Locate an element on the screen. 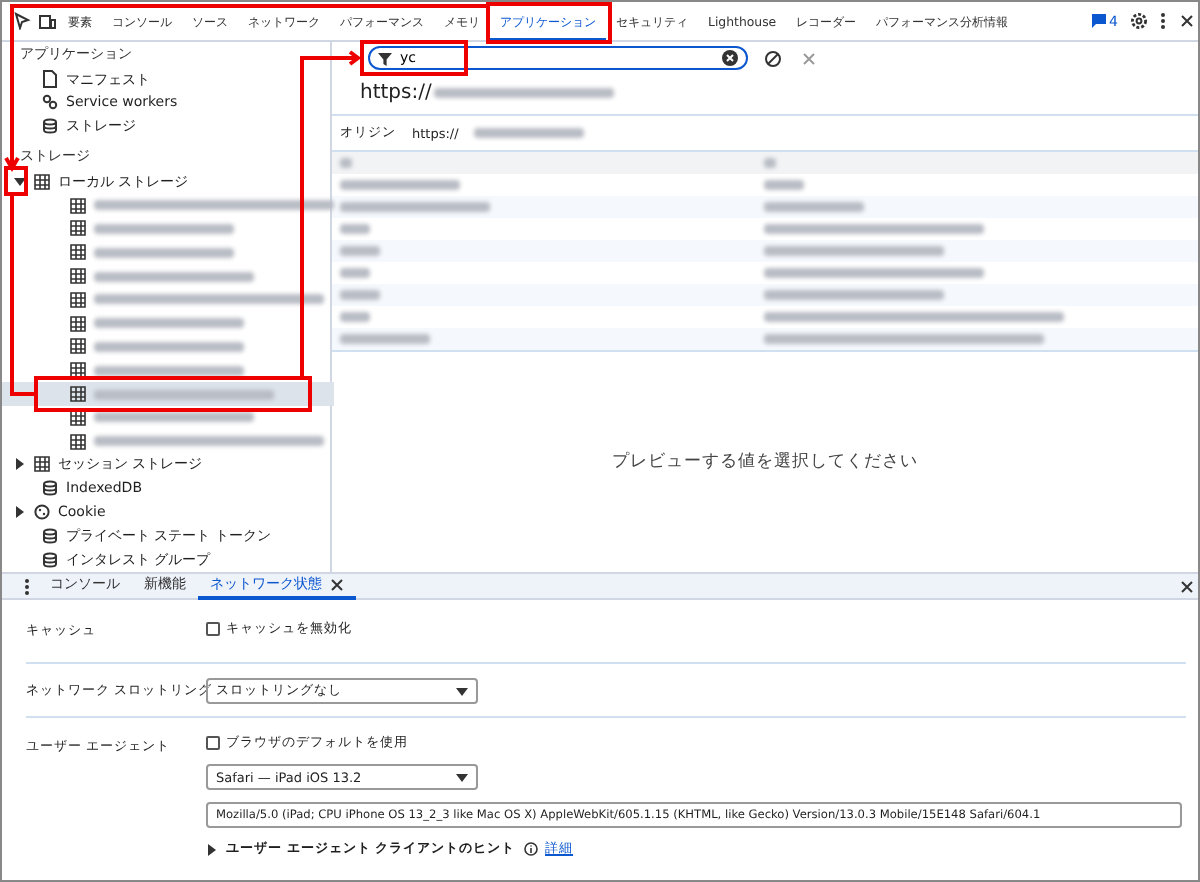 The width and height of the screenshot is (1200, 882). gear-icon is located at coordinates (50, 102).